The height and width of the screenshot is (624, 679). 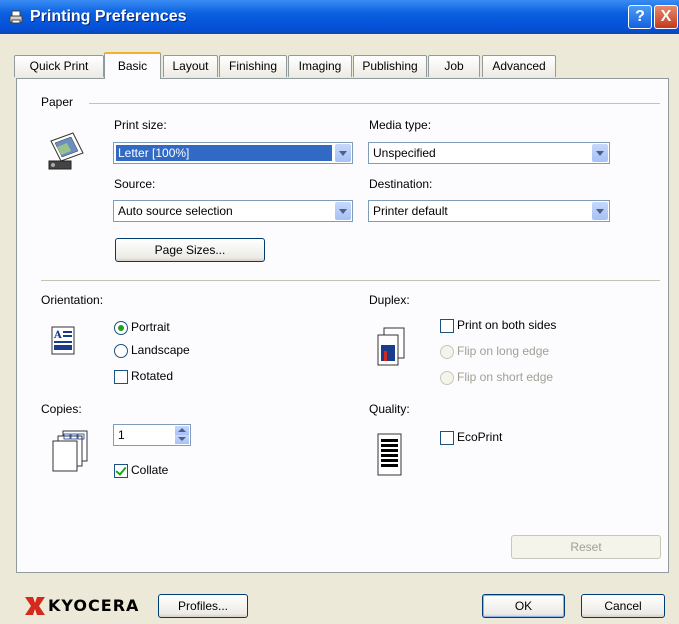 I want to click on landscape-label: Landscape, so click(x=160, y=350).